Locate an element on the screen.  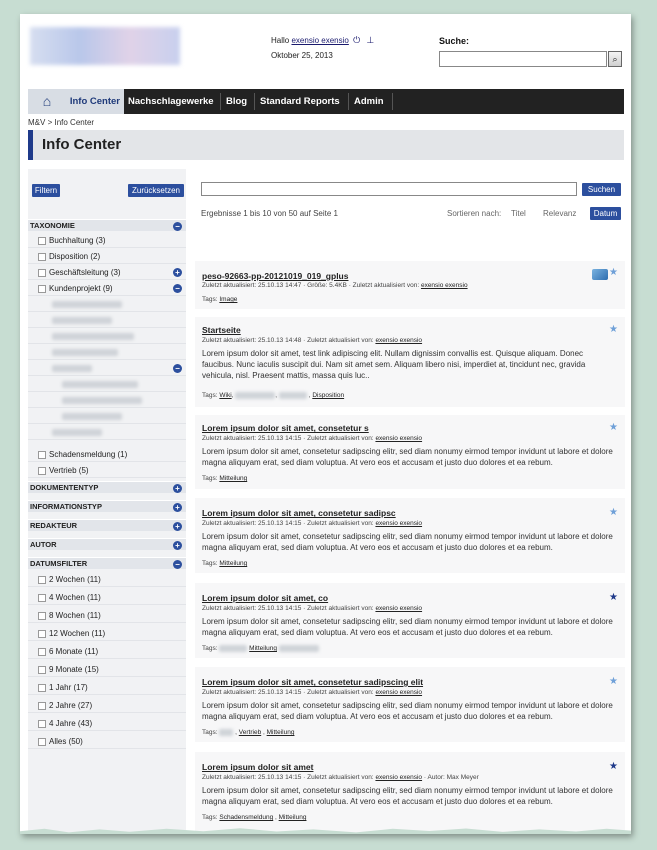
sort-option-relevanz: Relevanz is located at coordinates (559, 213).